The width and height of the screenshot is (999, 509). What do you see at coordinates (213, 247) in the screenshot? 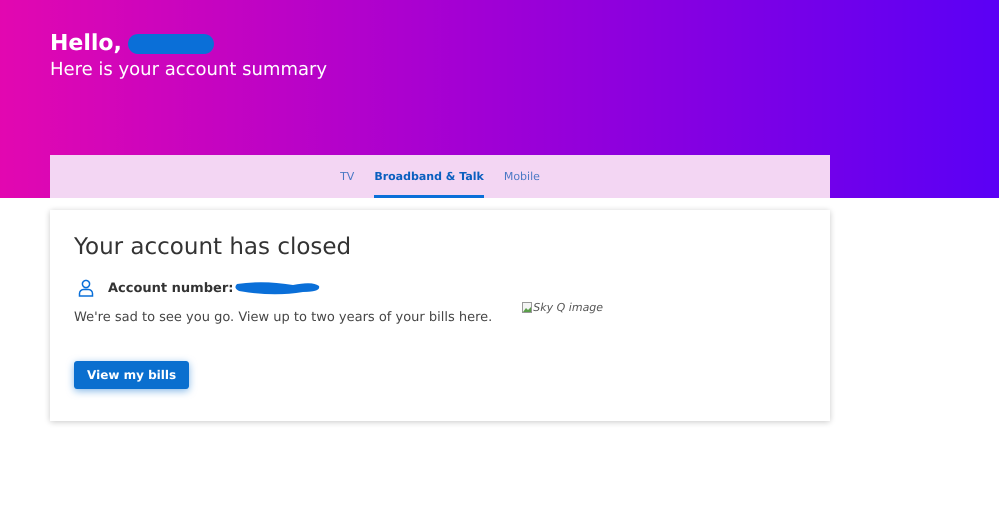
I see `card-title: Your account has closed` at bounding box center [213, 247].